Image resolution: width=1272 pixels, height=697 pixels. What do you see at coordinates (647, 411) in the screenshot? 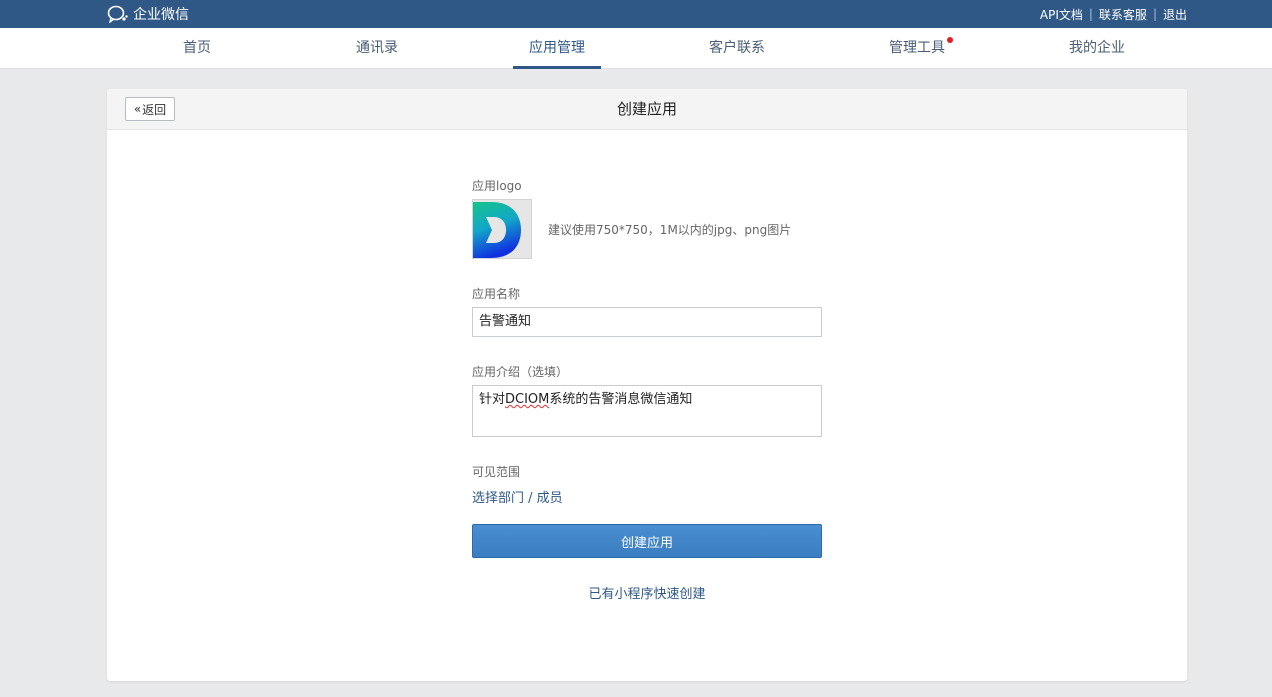
I see `app-intro-textarea: 针对DCIOM系统的告警消息微信通知` at bounding box center [647, 411].